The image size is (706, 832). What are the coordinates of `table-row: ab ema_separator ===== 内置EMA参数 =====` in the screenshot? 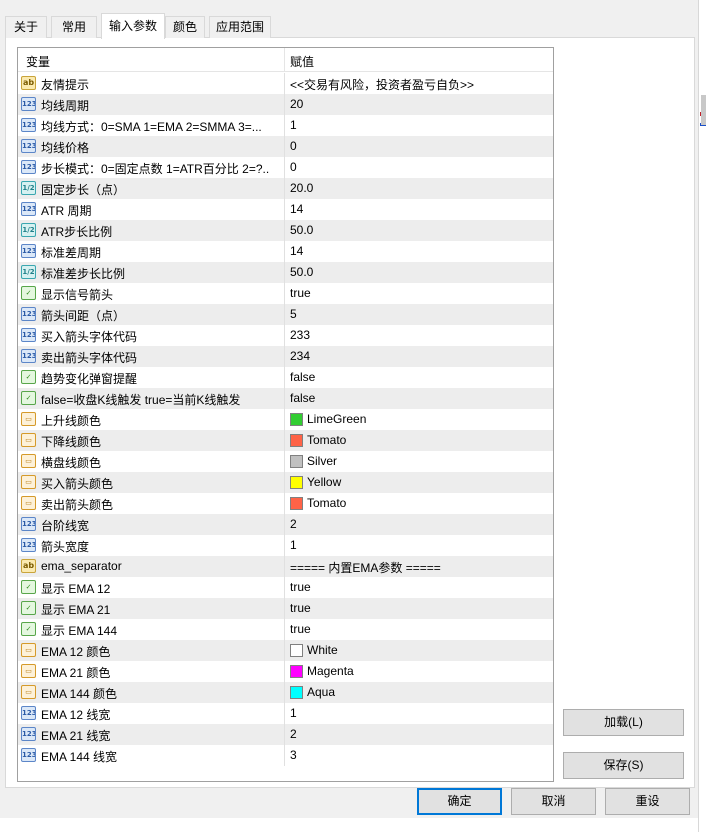 It's located at (285, 566).